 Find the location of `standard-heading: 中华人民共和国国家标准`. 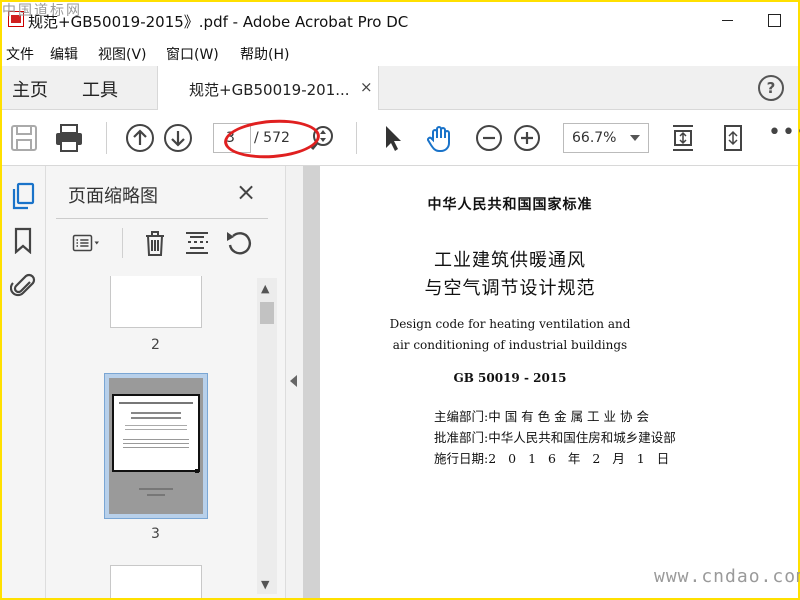

standard-heading: 中华人民共和国国家标准 is located at coordinates (510, 205).